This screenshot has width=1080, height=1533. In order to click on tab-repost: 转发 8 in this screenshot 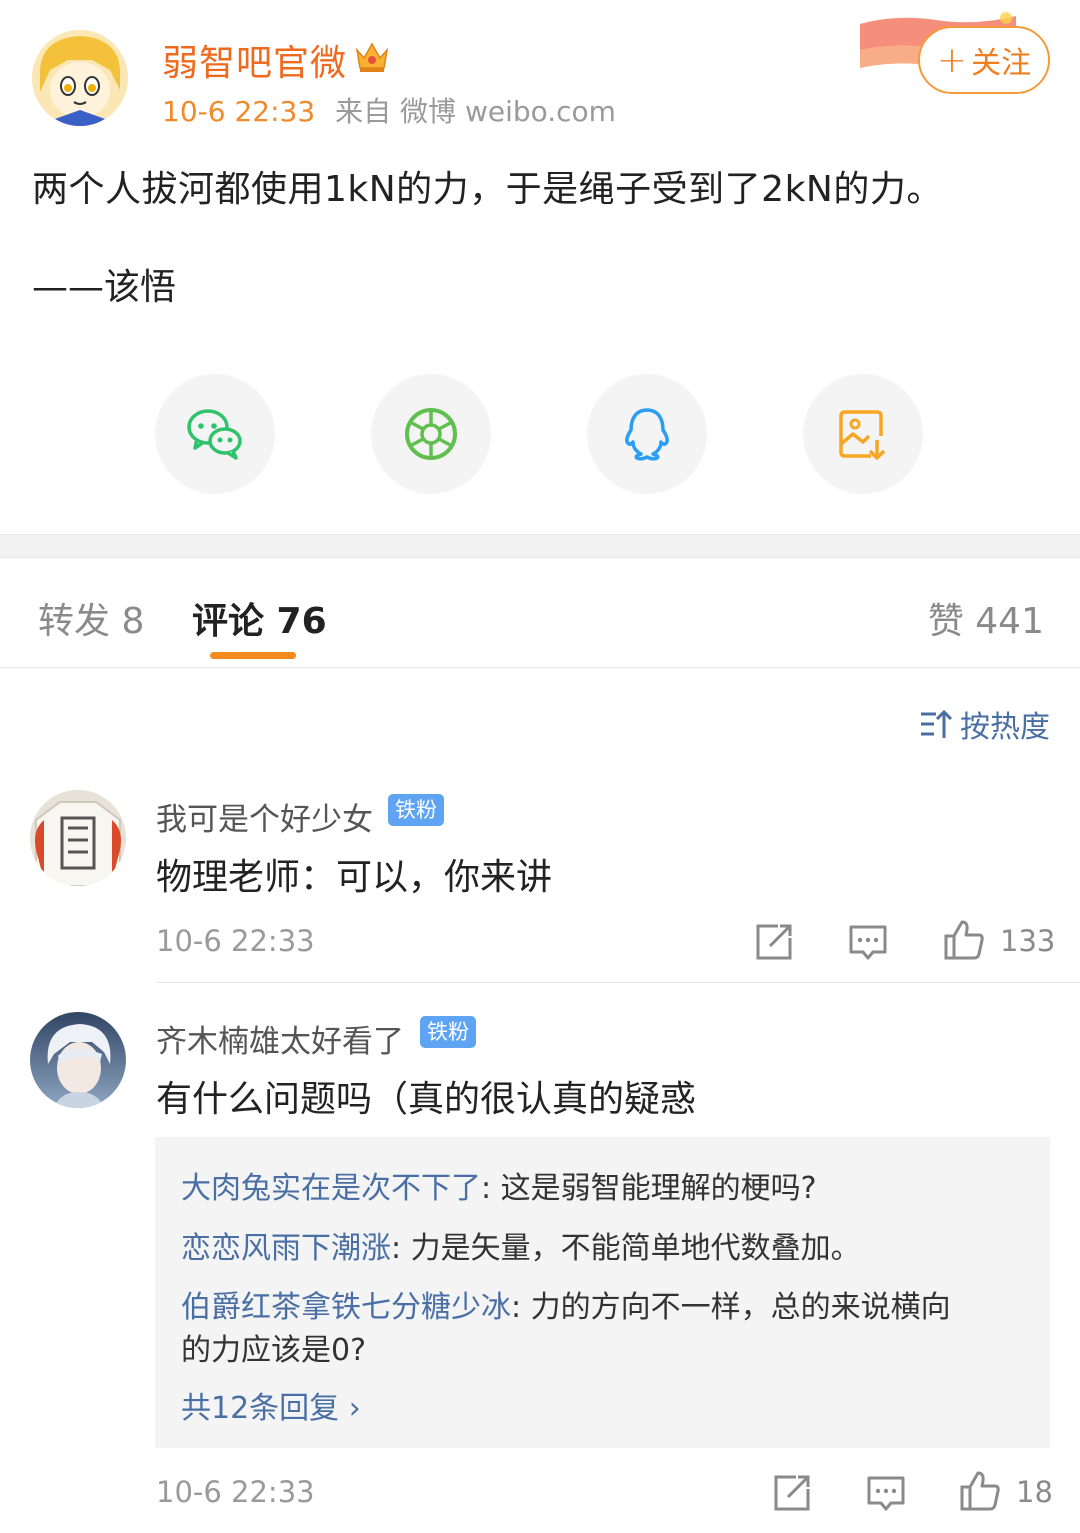, I will do `click(91, 618)`.